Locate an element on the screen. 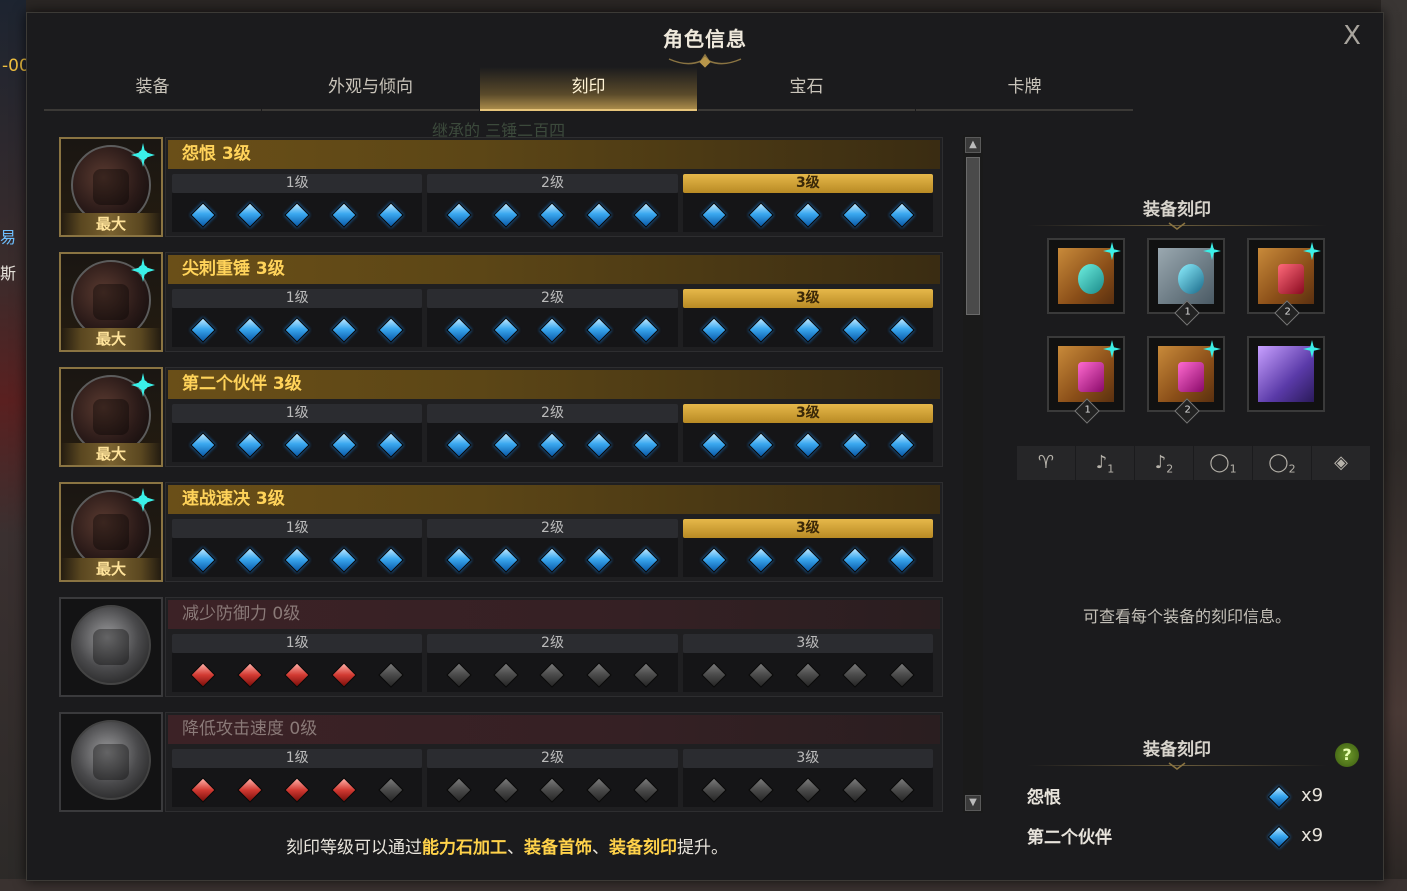 This screenshot has height=891, width=1407. engraving-name: 减少防御力 0级 is located at coordinates (554, 614).